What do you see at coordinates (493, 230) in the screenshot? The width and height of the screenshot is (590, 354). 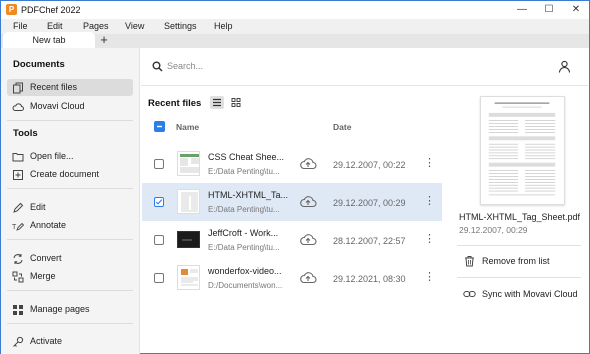 I see `preview-file-date: 29.12.2007, 00:29` at bounding box center [493, 230].